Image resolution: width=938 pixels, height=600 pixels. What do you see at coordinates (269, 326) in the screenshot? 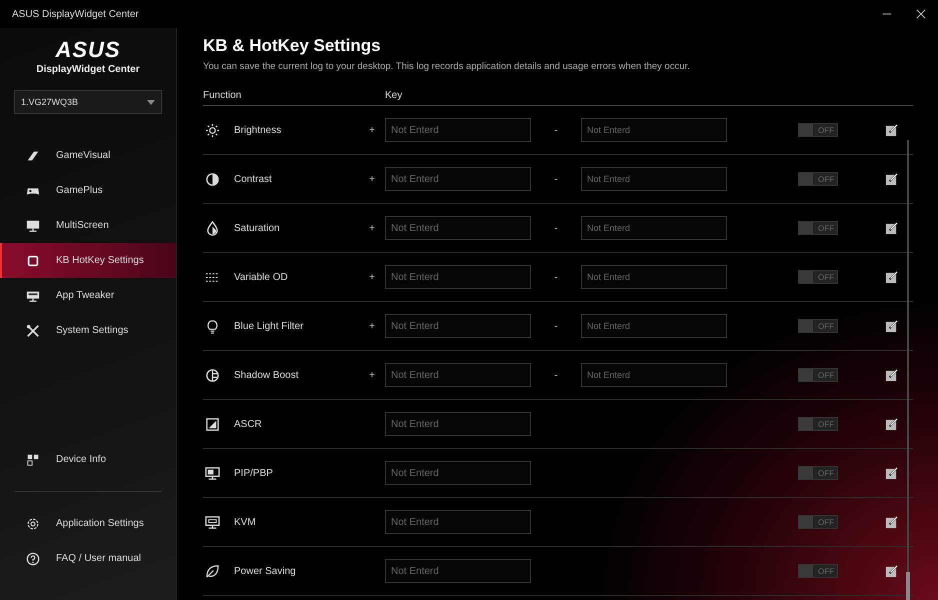
I see `function-label: Blue Light Filter` at bounding box center [269, 326].